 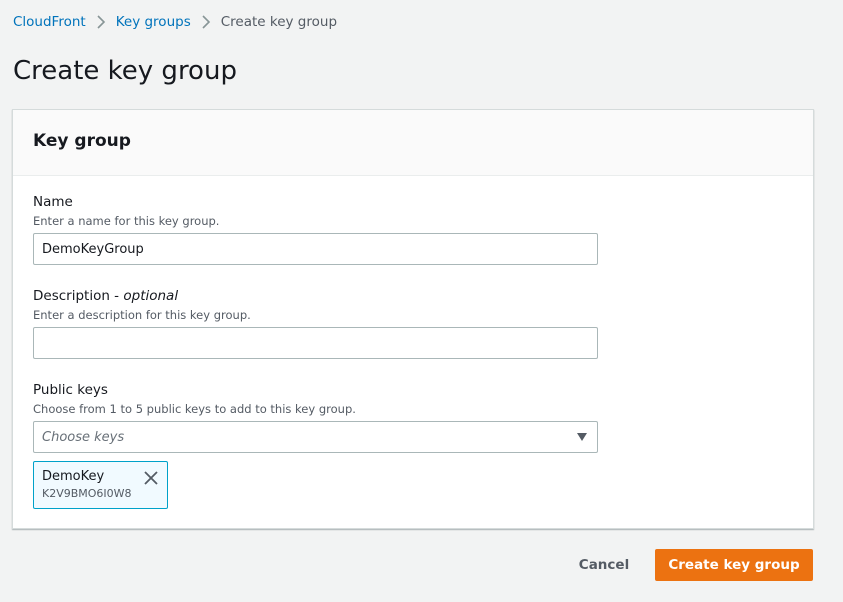 I want to click on panel-title: Key group, so click(x=82, y=141).